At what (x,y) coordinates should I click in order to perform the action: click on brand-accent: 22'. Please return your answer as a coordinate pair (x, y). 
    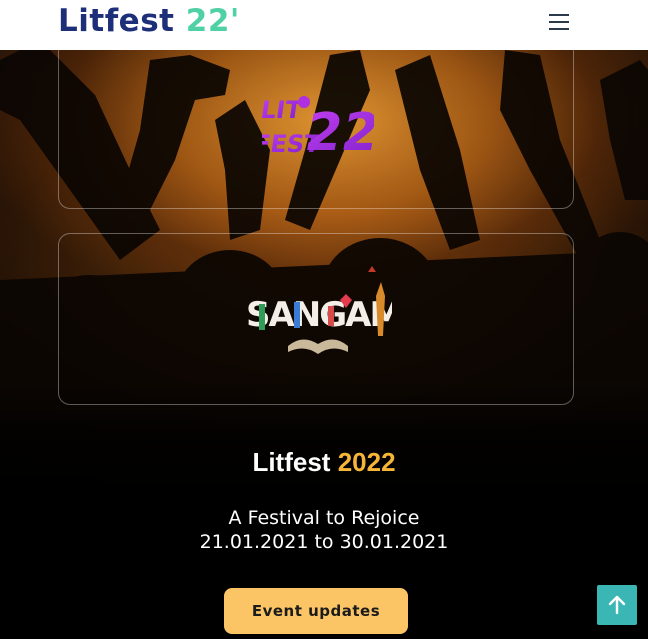
    Looking at the image, I should click on (212, 21).